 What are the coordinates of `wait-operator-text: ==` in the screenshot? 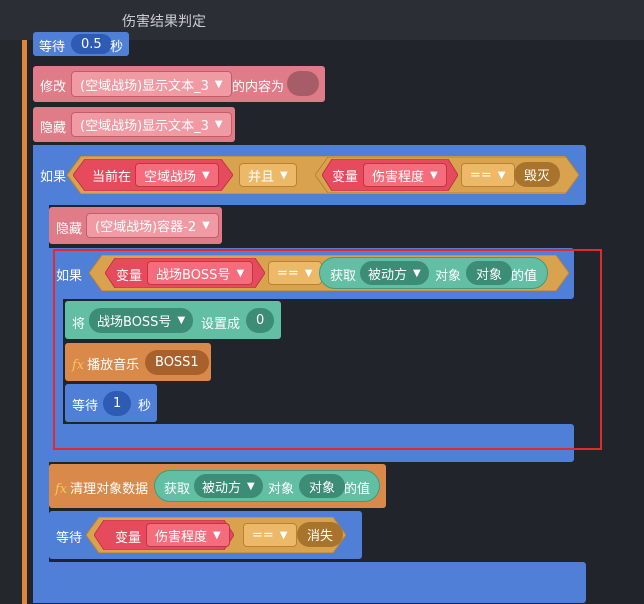 It's located at (263, 535).